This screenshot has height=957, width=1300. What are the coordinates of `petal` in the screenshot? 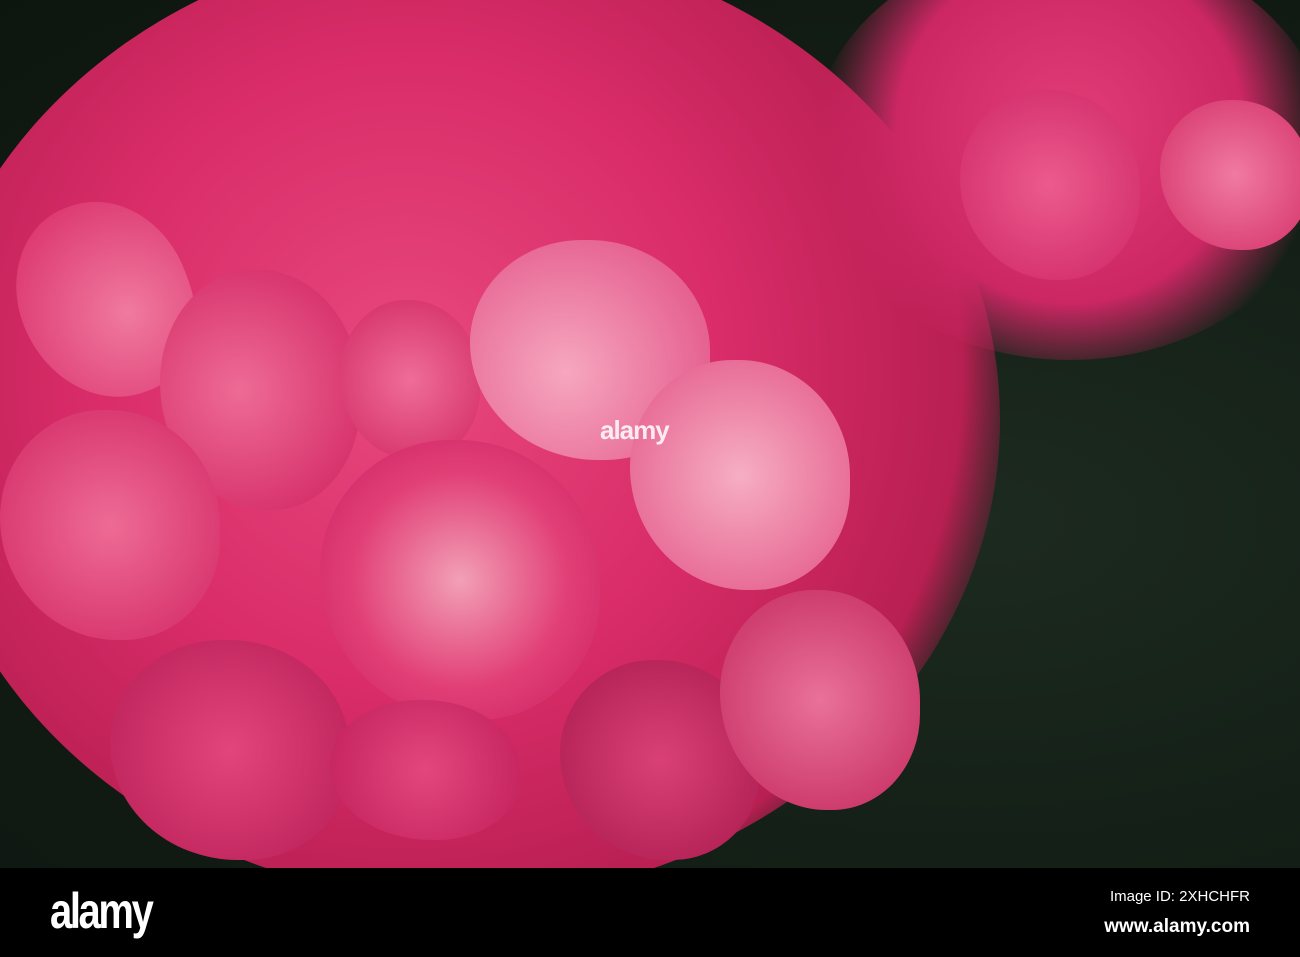 It's located at (230, 750).